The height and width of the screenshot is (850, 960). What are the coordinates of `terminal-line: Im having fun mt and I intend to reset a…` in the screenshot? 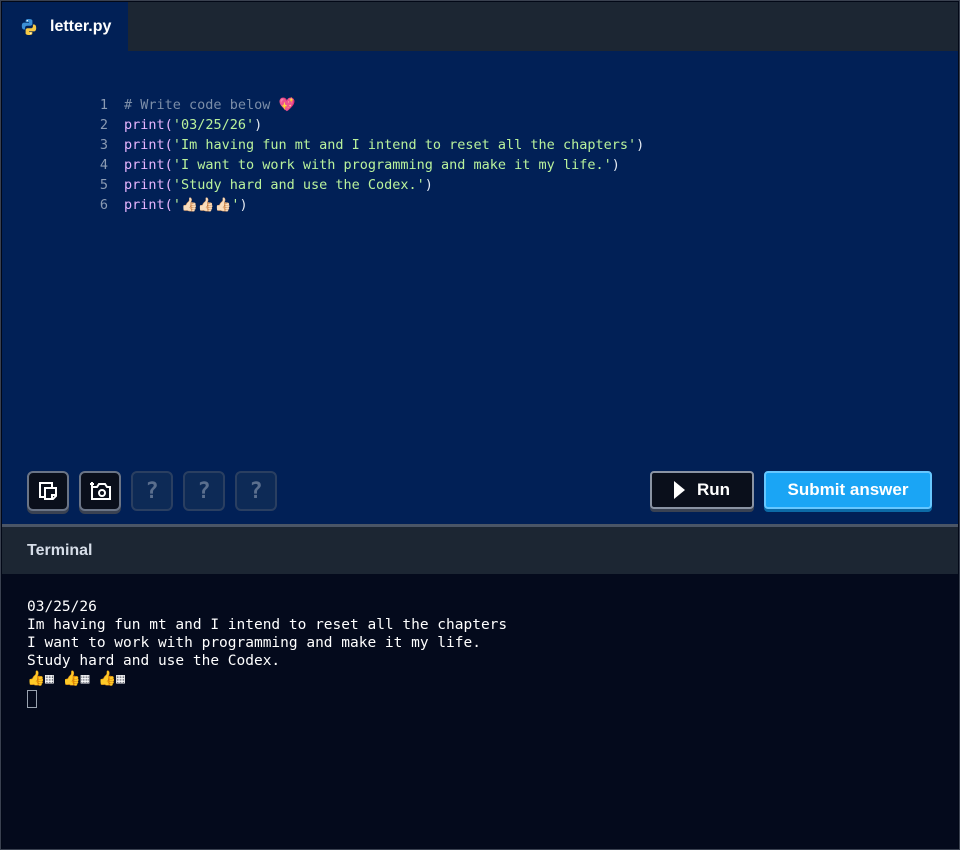 It's located at (267, 625).